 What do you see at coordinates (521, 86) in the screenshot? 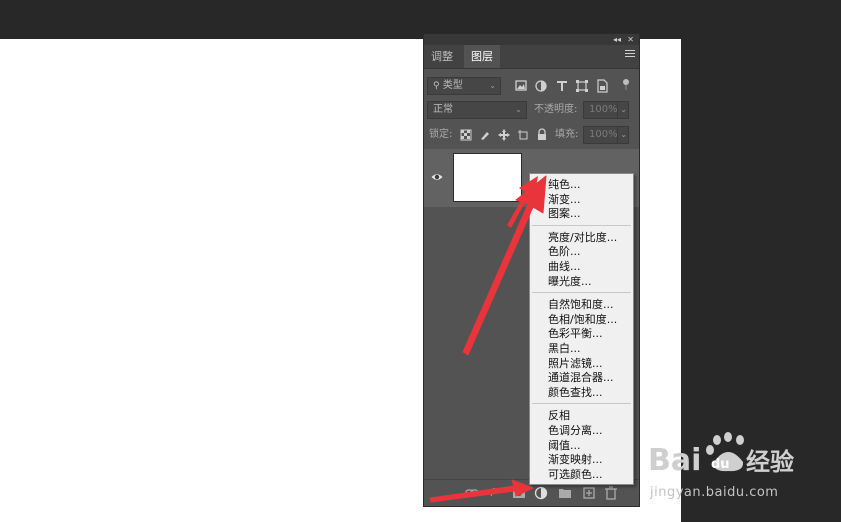
I see `pixel-filter-icon` at bounding box center [521, 86].